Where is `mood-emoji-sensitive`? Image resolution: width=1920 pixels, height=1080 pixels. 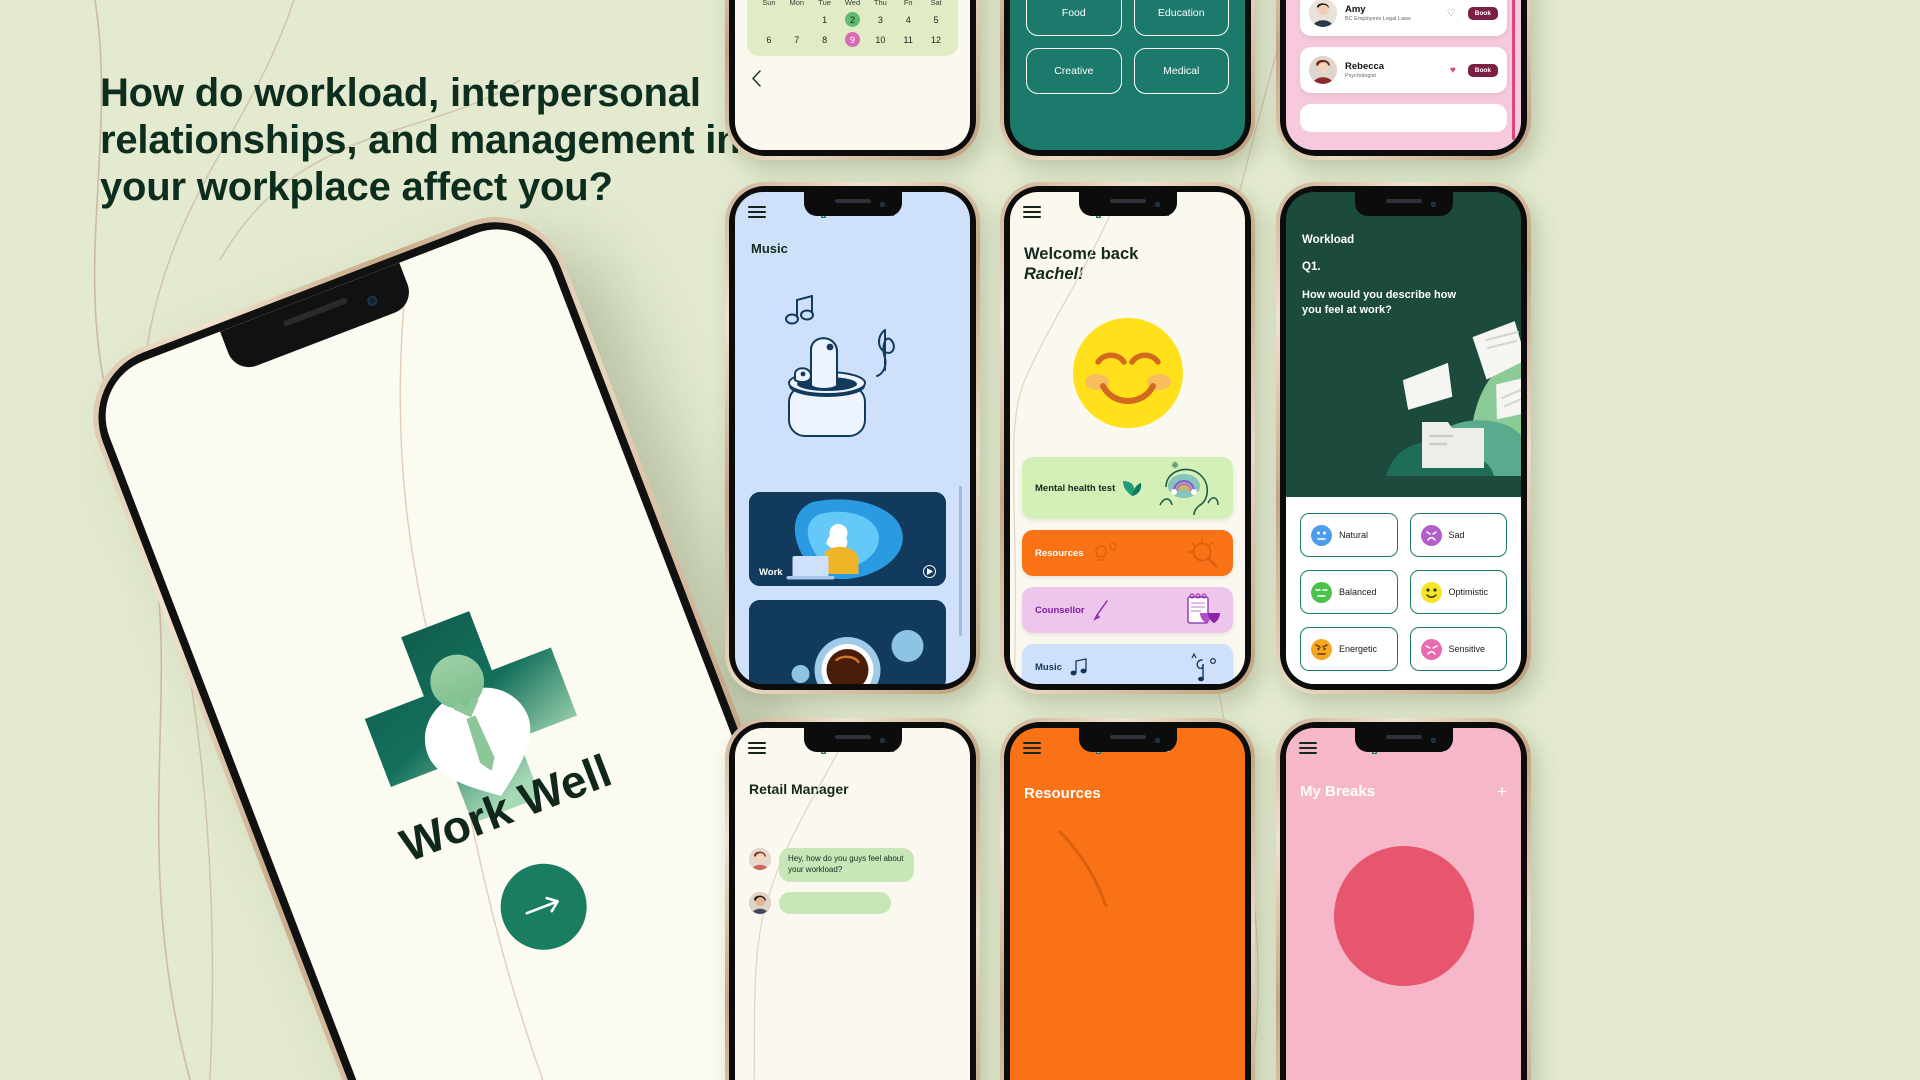
mood-emoji-sensitive is located at coordinates (1431, 649).